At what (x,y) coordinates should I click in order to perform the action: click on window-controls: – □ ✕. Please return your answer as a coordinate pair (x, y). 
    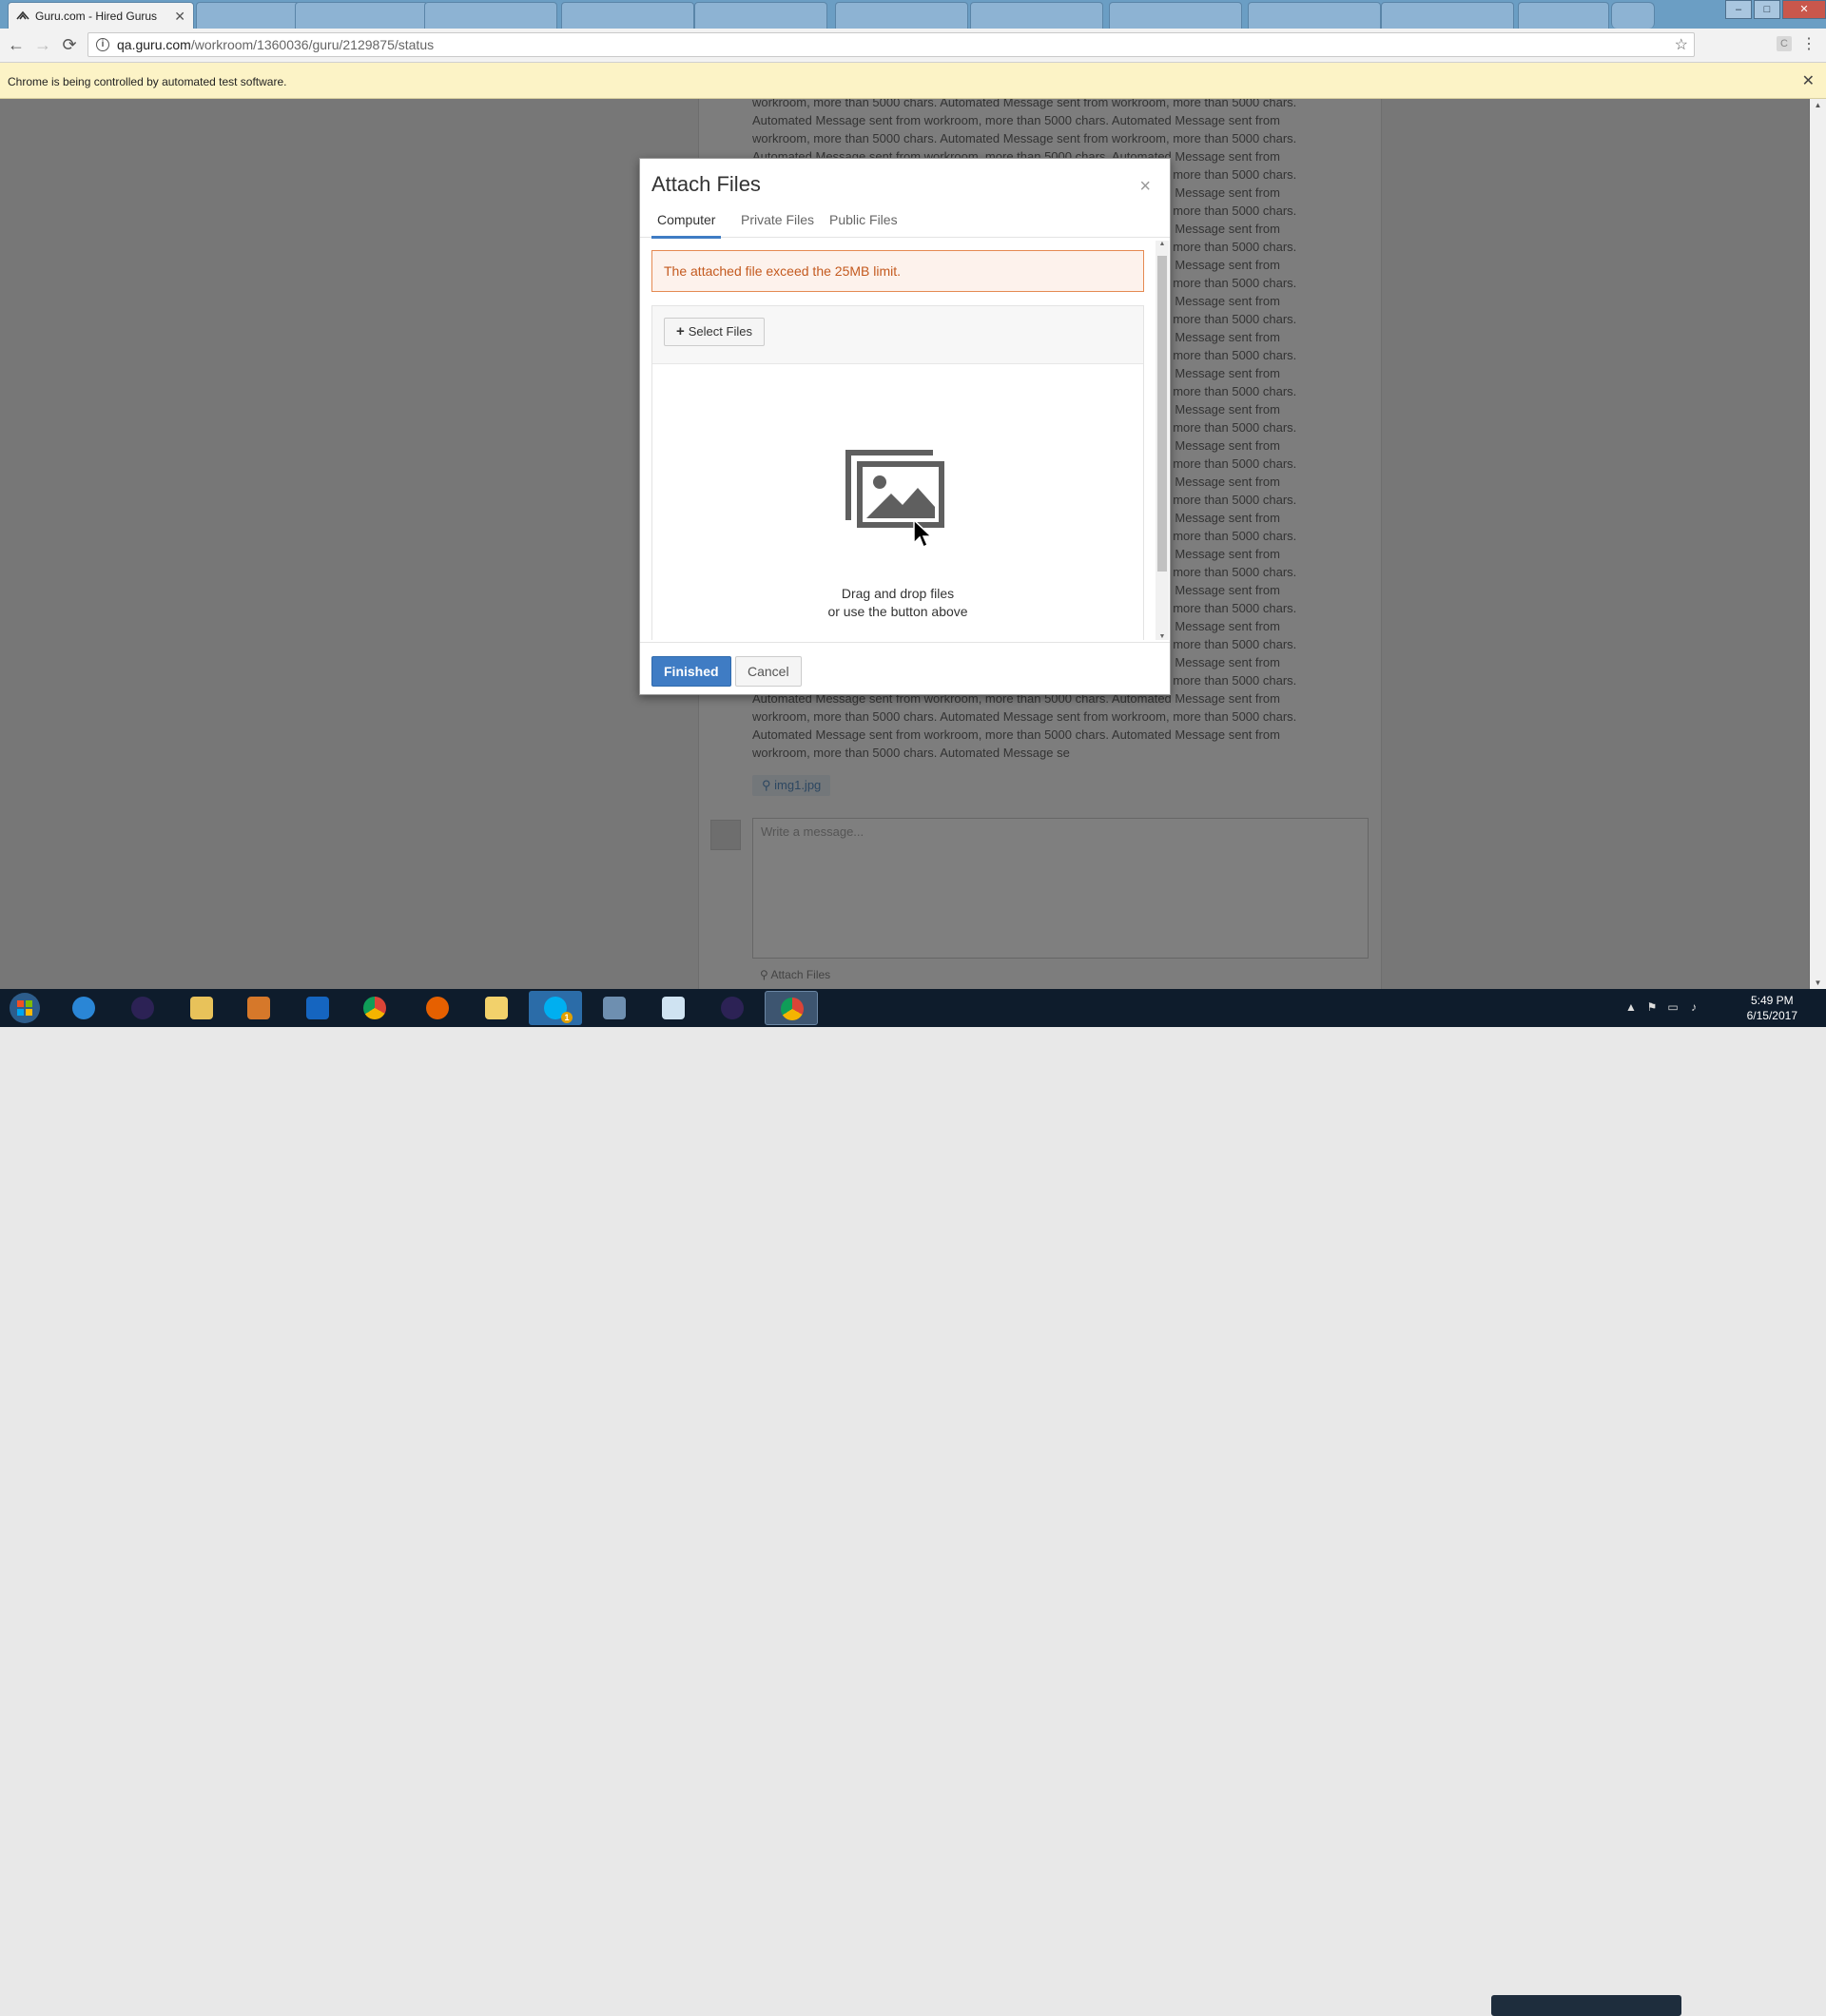
    Looking at the image, I should click on (1774, 9).